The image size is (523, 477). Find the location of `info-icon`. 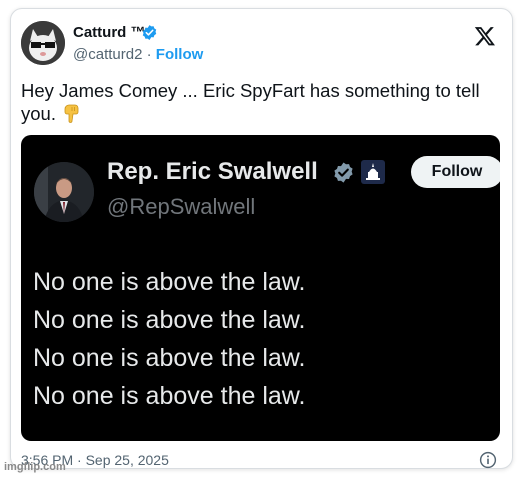

info-icon is located at coordinates (488, 460).